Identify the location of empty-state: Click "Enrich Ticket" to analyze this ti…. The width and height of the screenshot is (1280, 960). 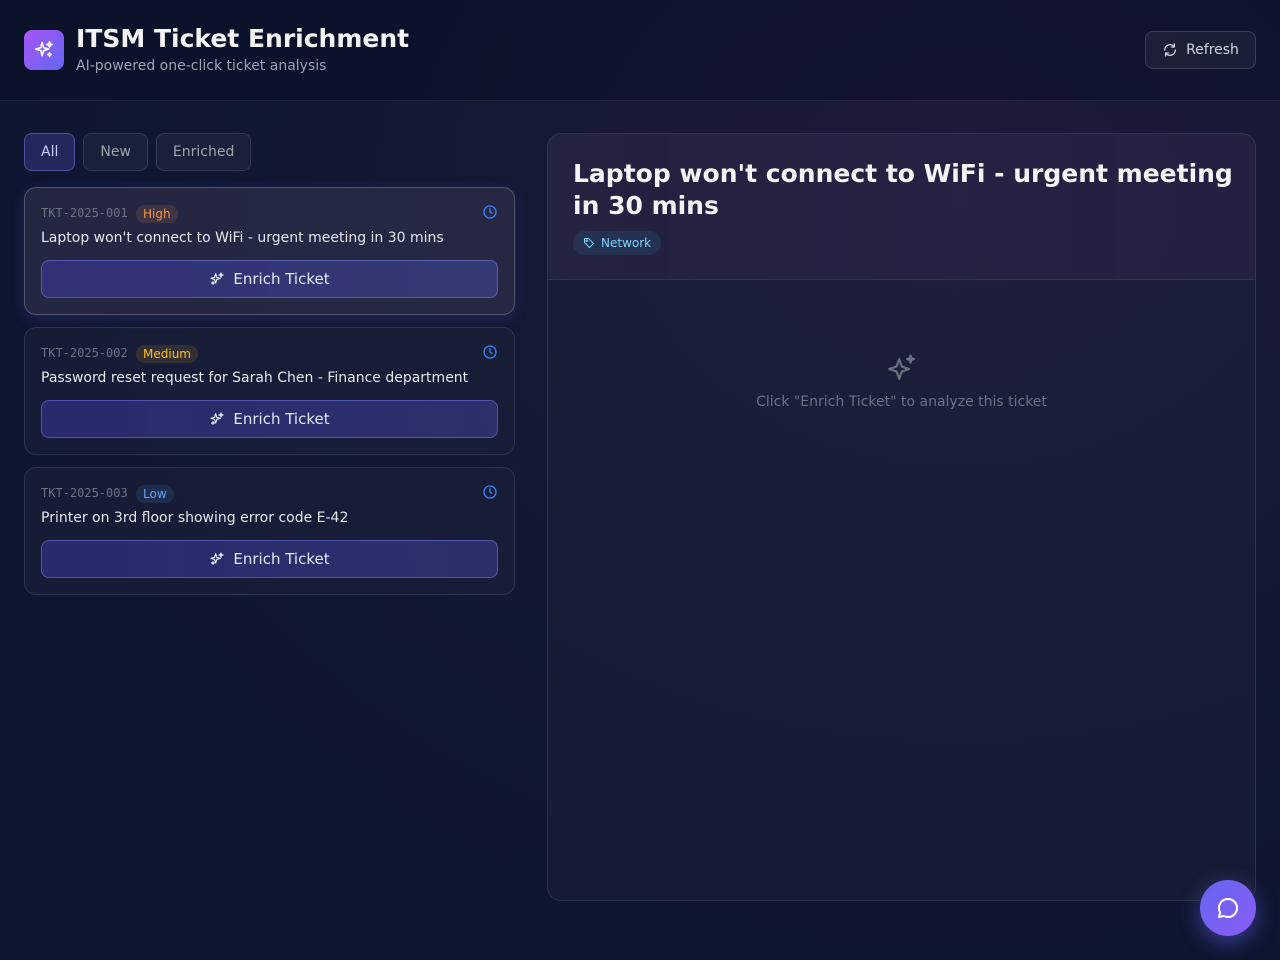
(901, 381).